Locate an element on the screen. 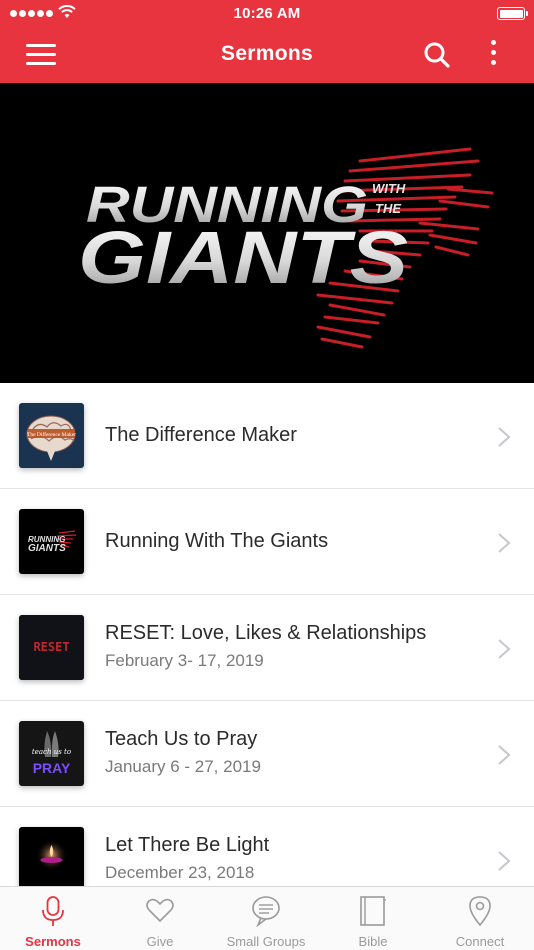  hero-title-line2: GIANTS is located at coordinates (243, 257).